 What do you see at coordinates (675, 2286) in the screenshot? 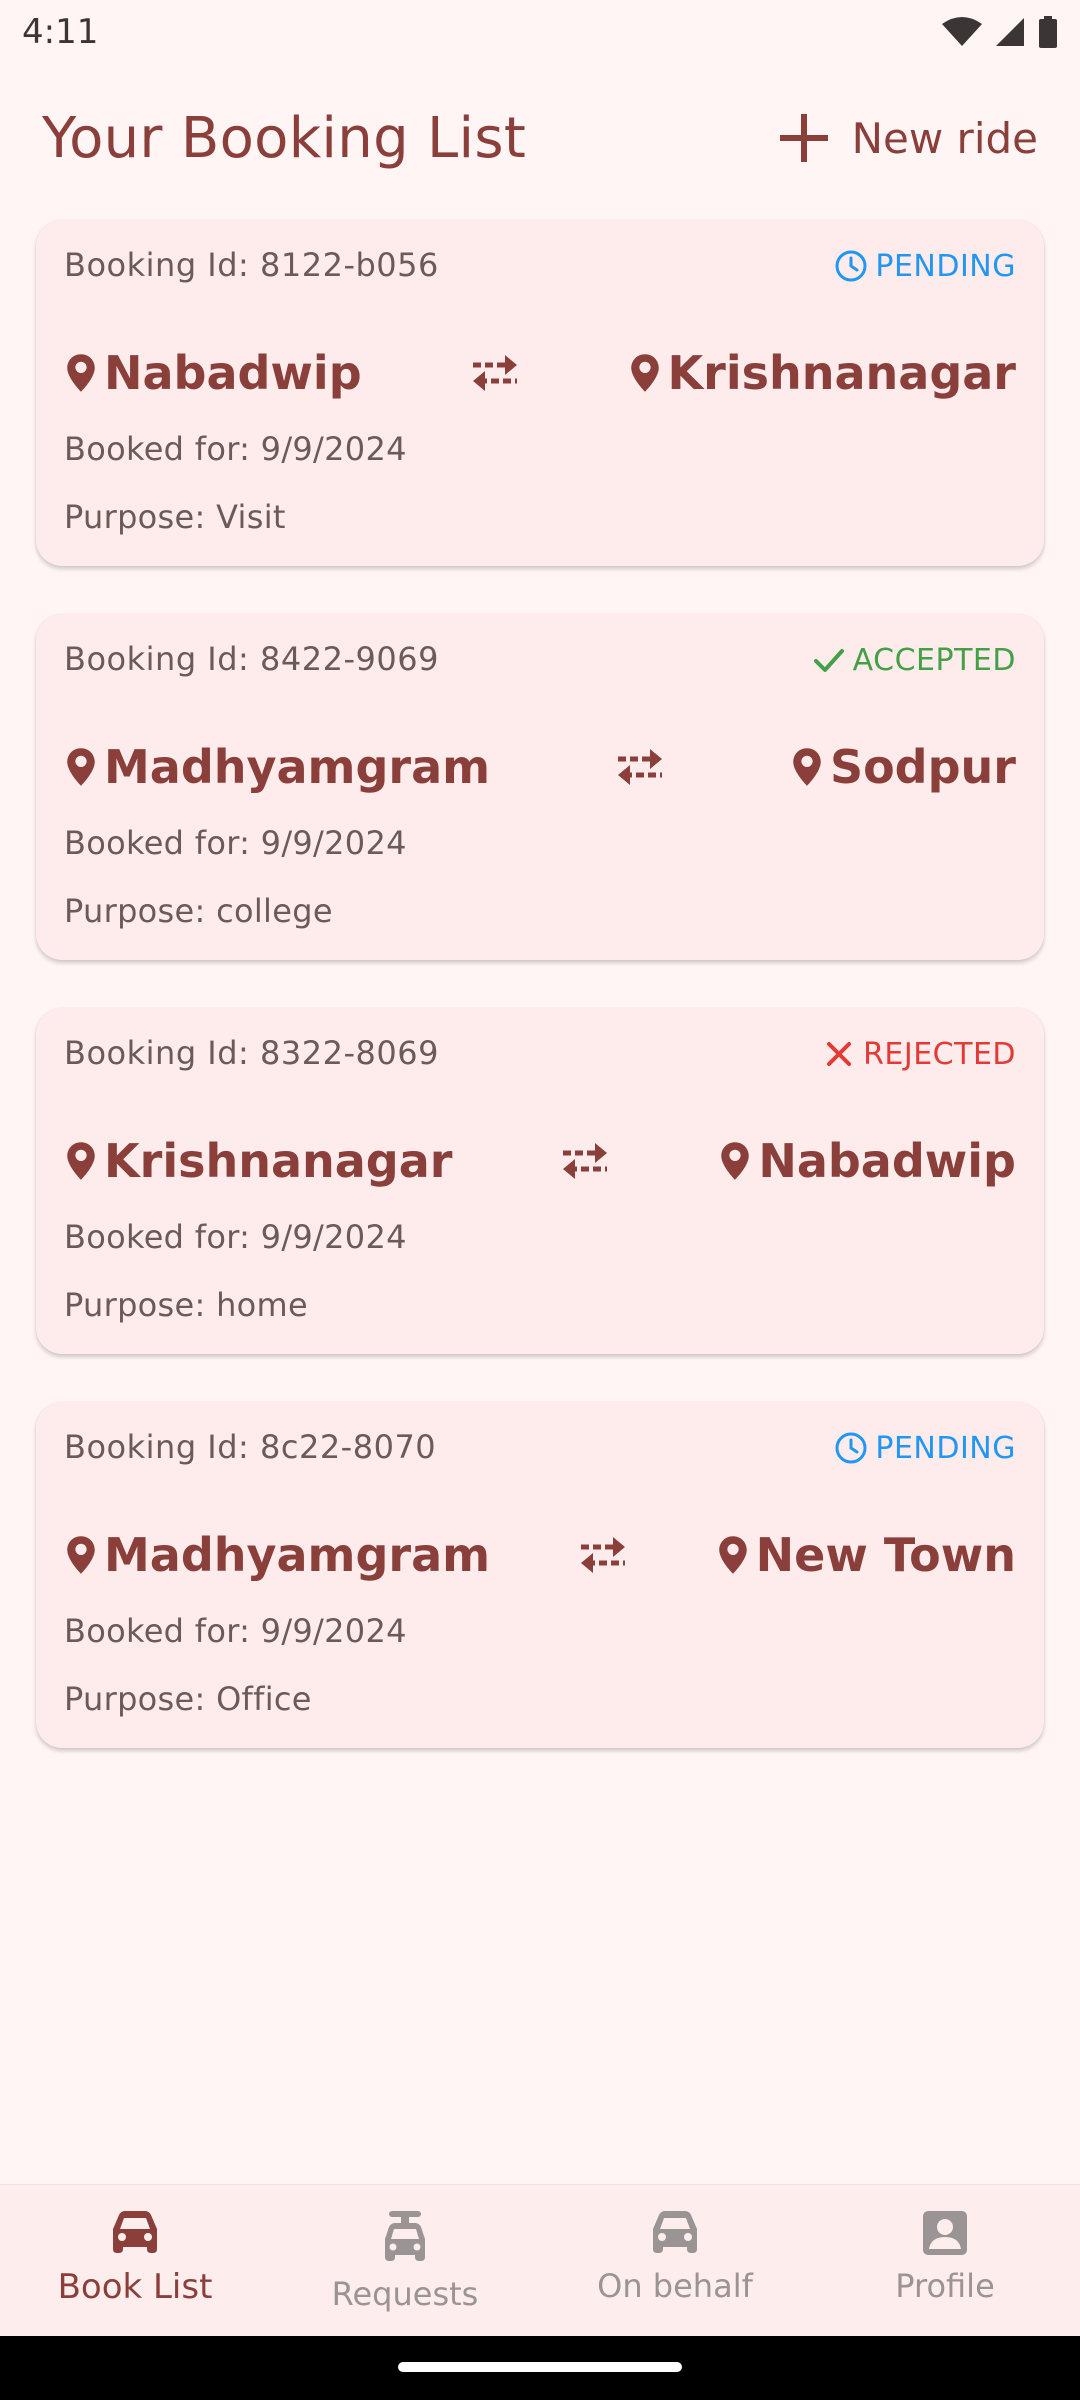
I see `nav-label: On behalf` at bounding box center [675, 2286].